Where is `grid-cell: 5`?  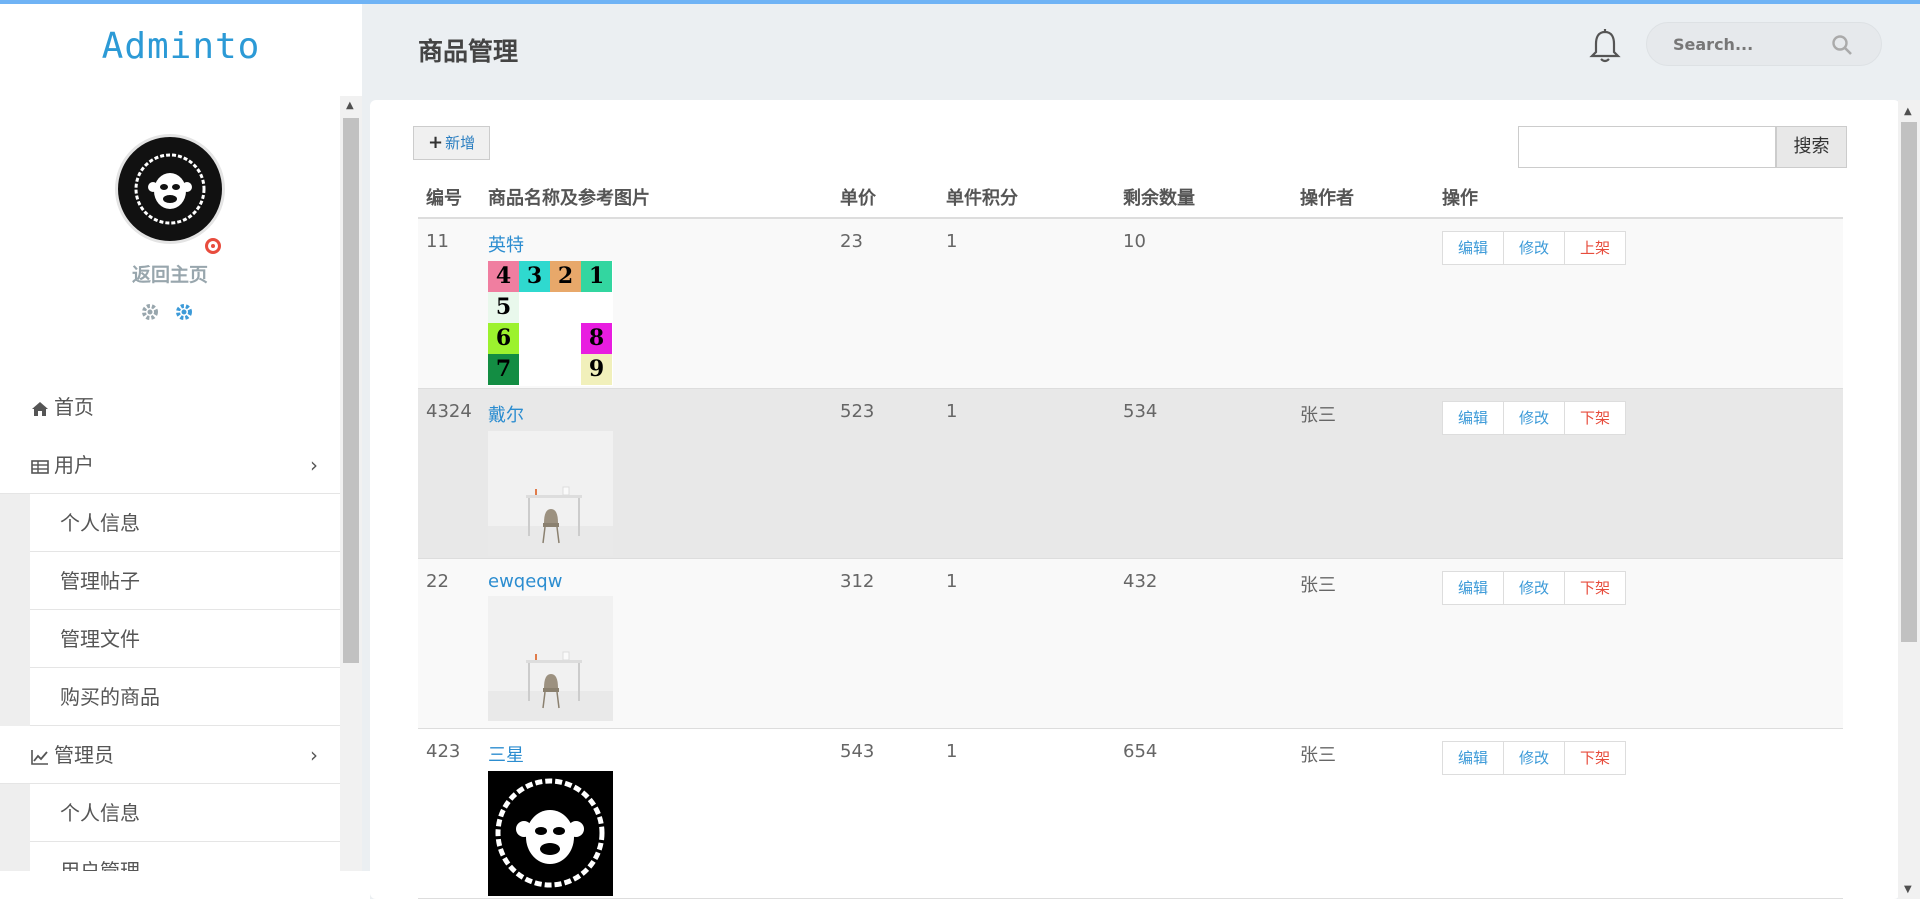
grid-cell: 5 is located at coordinates (503, 307).